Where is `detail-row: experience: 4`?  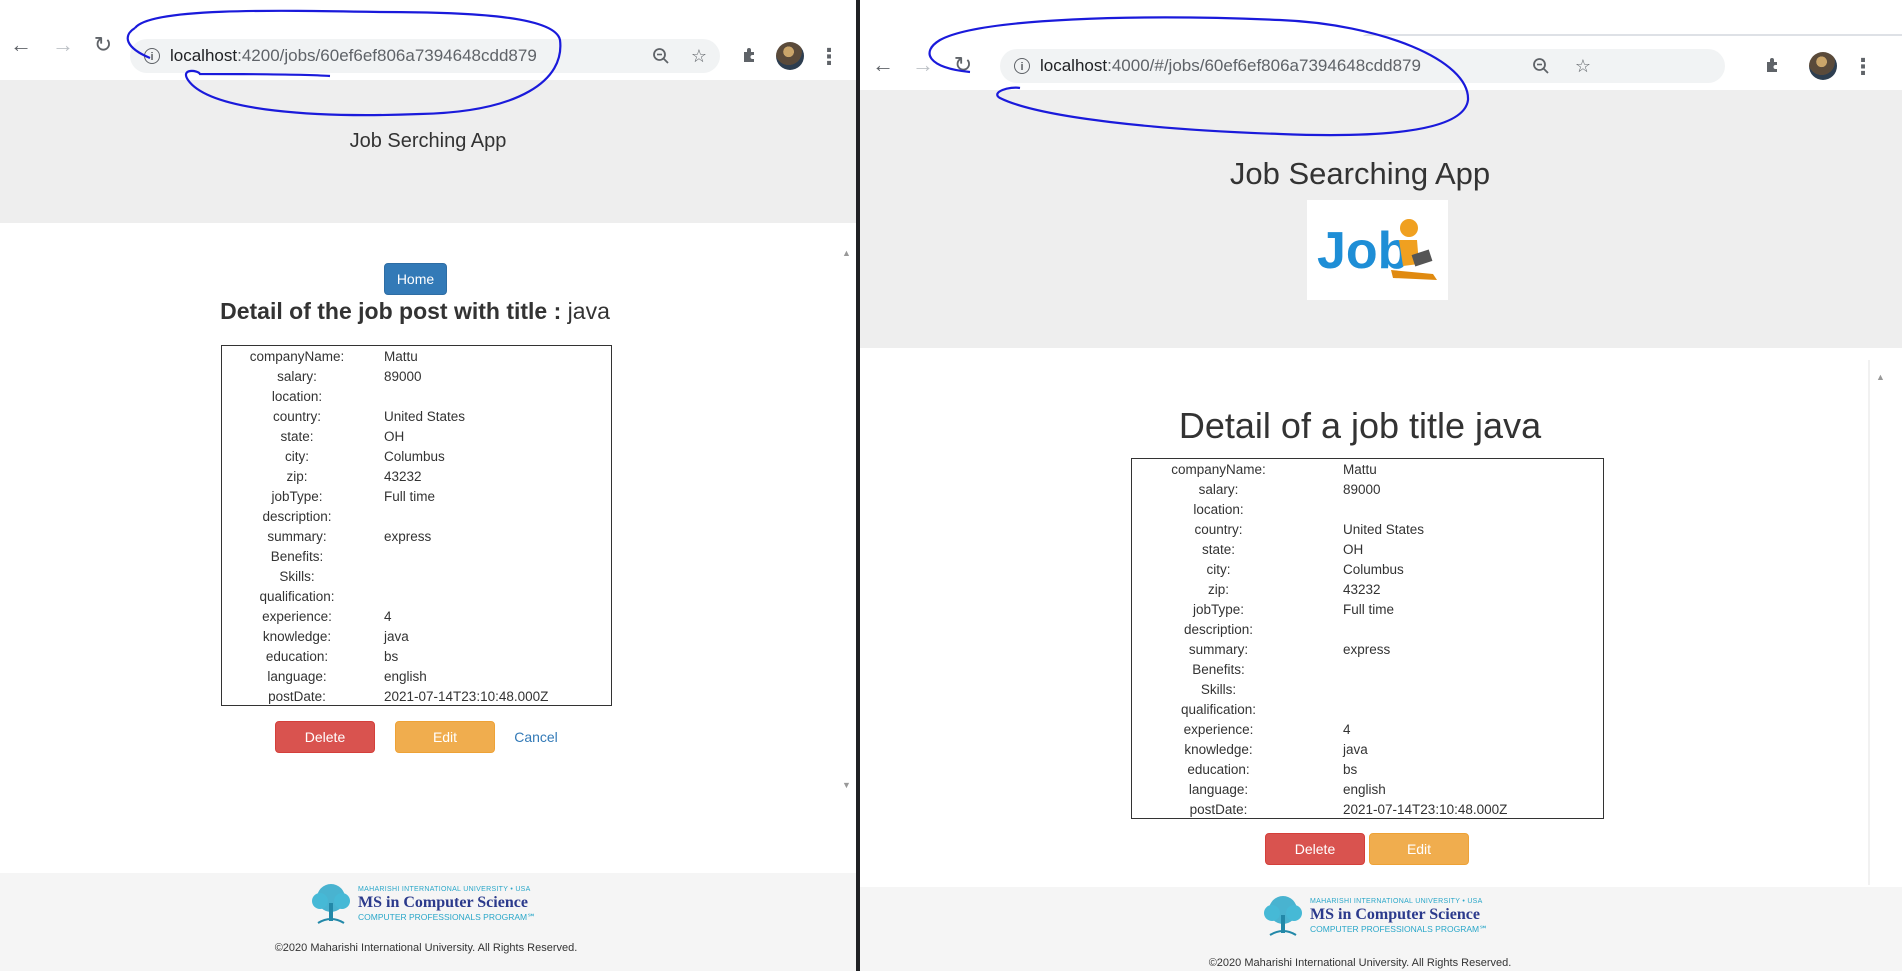 detail-row: experience: 4 is located at coordinates (416, 617).